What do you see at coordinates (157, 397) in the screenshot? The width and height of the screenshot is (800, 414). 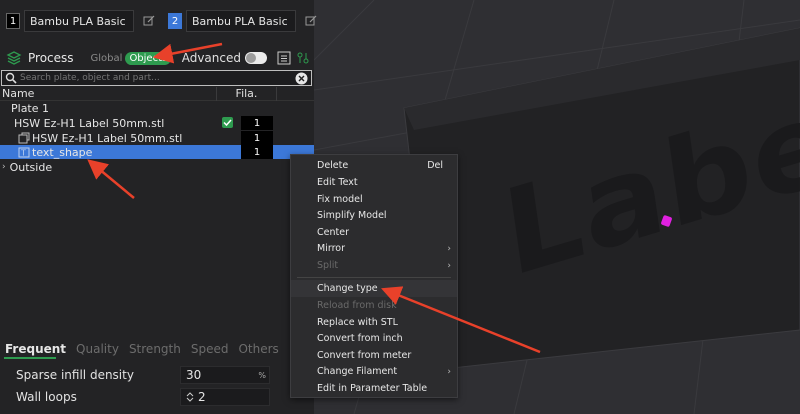 I see `setting-wall-loops: Wall loops 2` at bounding box center [157, 397].